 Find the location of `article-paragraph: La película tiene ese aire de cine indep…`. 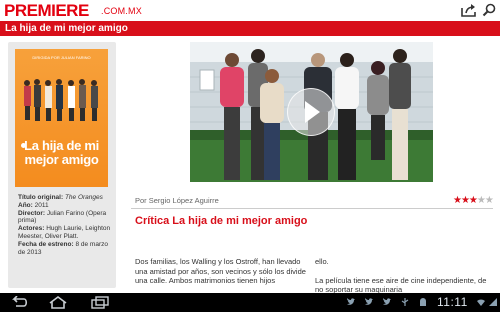

article-paragraph: La película tiene ese aire de cine indep… is located at coordinates (401, 285).